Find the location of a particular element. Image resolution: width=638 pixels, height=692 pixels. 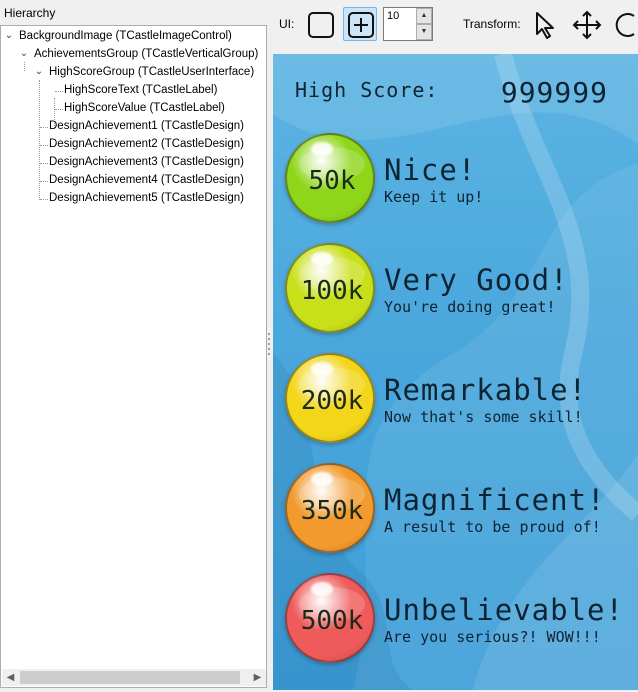

achievement-3: 200k Remarkable! Now that's some skill! is located at coordinates (460, 399).